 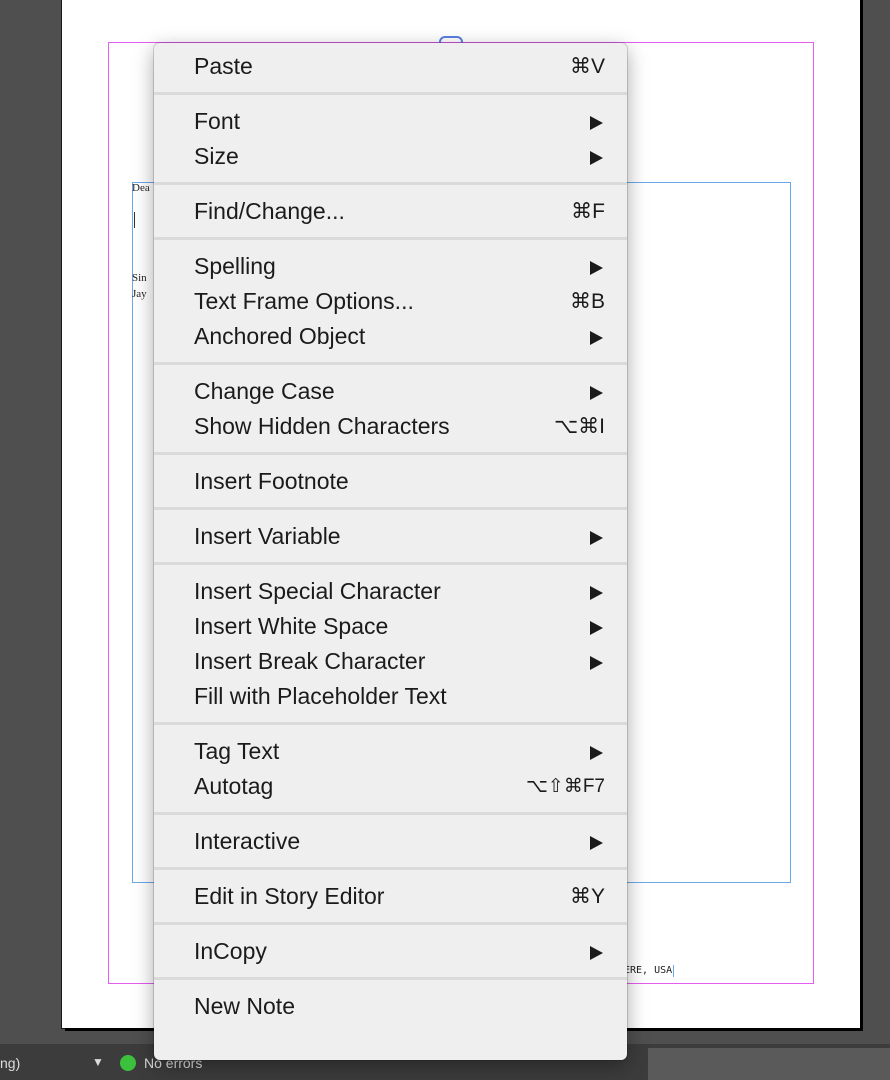 What do you see at coordinates (216, 156) in the screenshot?
I see `menu-item-label: Size` at bounding box center [216, 156].